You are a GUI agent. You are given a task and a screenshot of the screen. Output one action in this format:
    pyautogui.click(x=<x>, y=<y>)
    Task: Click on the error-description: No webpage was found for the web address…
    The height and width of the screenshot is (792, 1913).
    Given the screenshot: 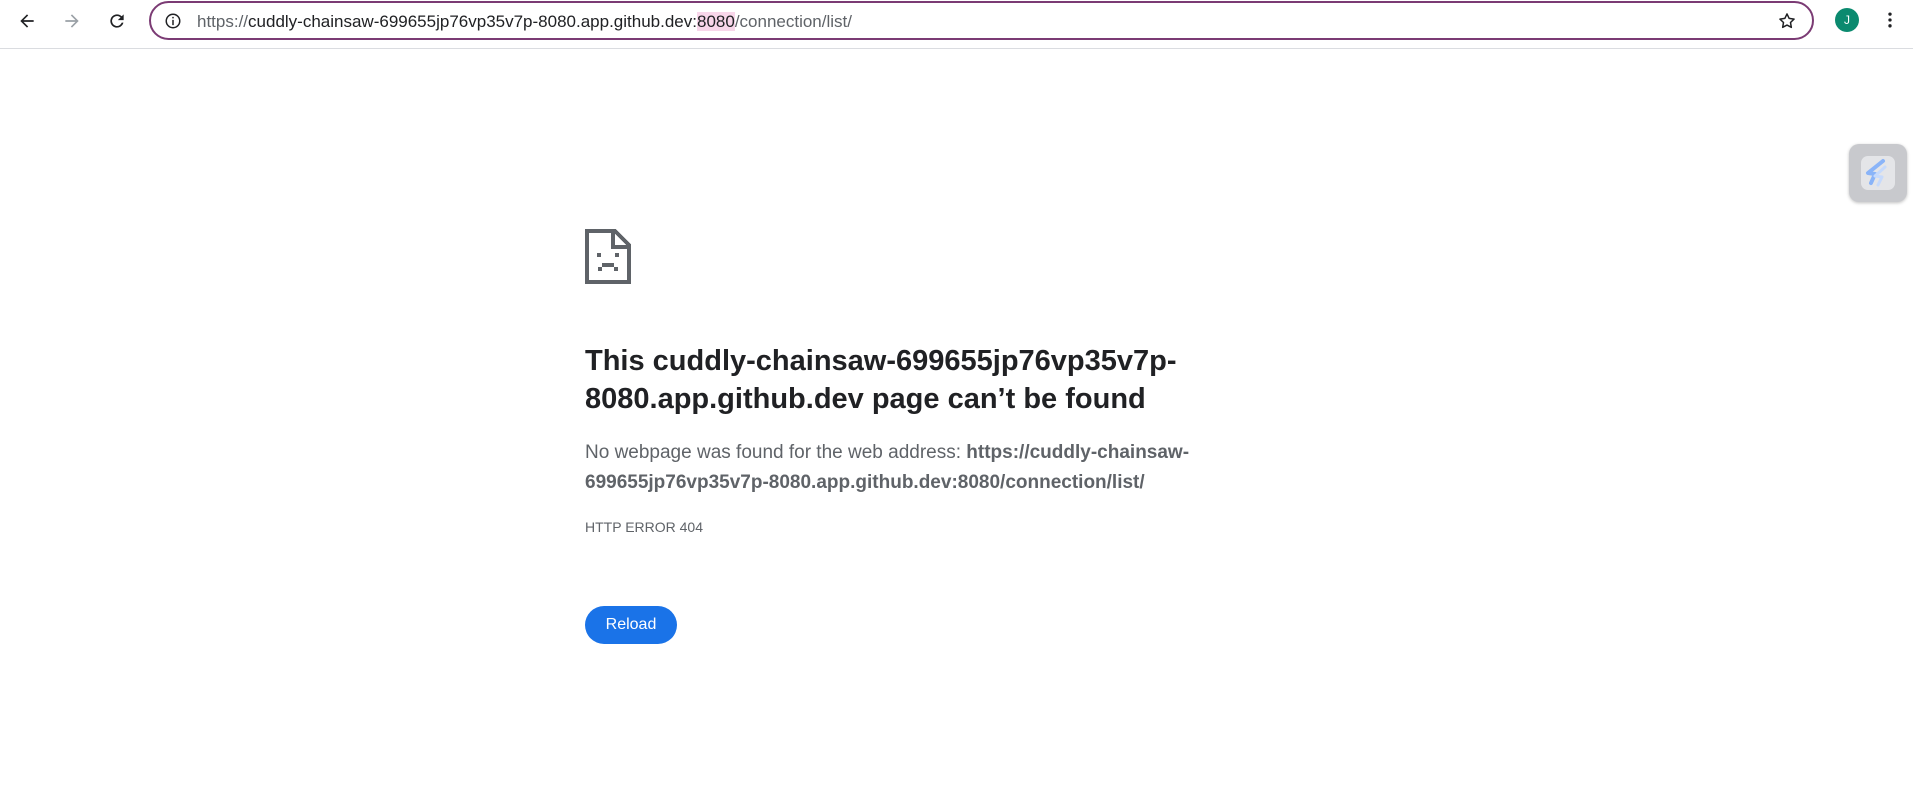 What is the action you would take?
    pyautogui.click(x=895, y=468)
    